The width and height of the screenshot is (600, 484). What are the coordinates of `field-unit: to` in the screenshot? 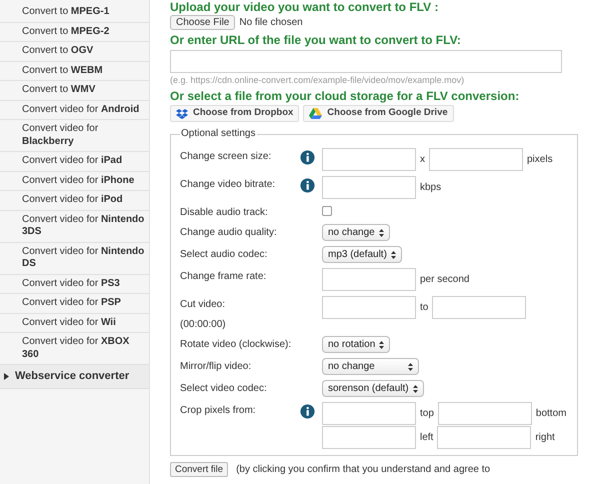 It's located at (424, 307).